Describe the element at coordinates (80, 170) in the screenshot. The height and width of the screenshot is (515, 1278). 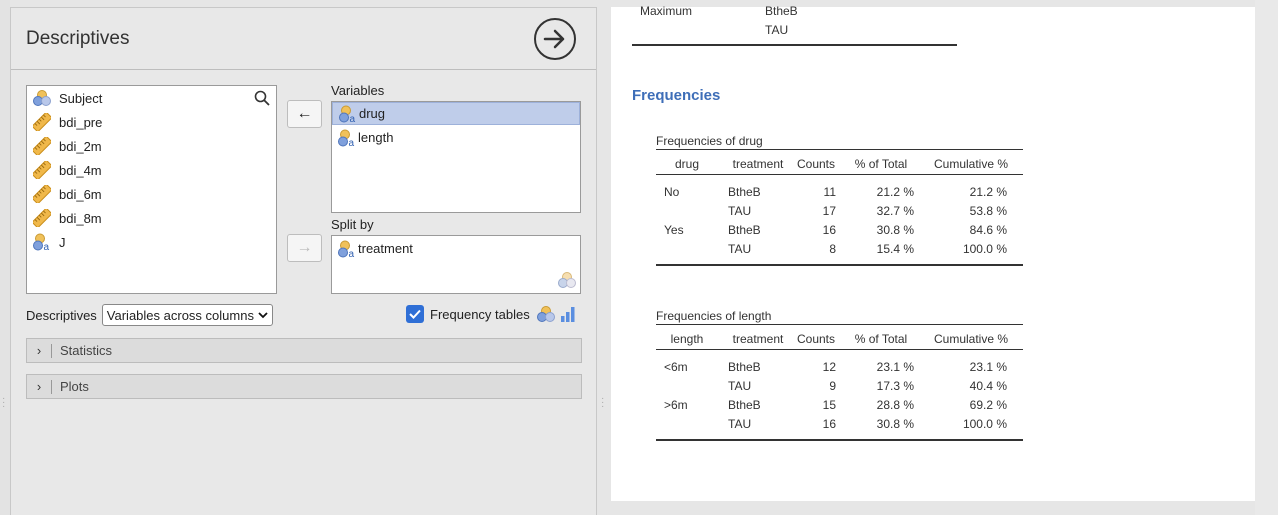
I see `variable-name: bdi_4m` at that location.